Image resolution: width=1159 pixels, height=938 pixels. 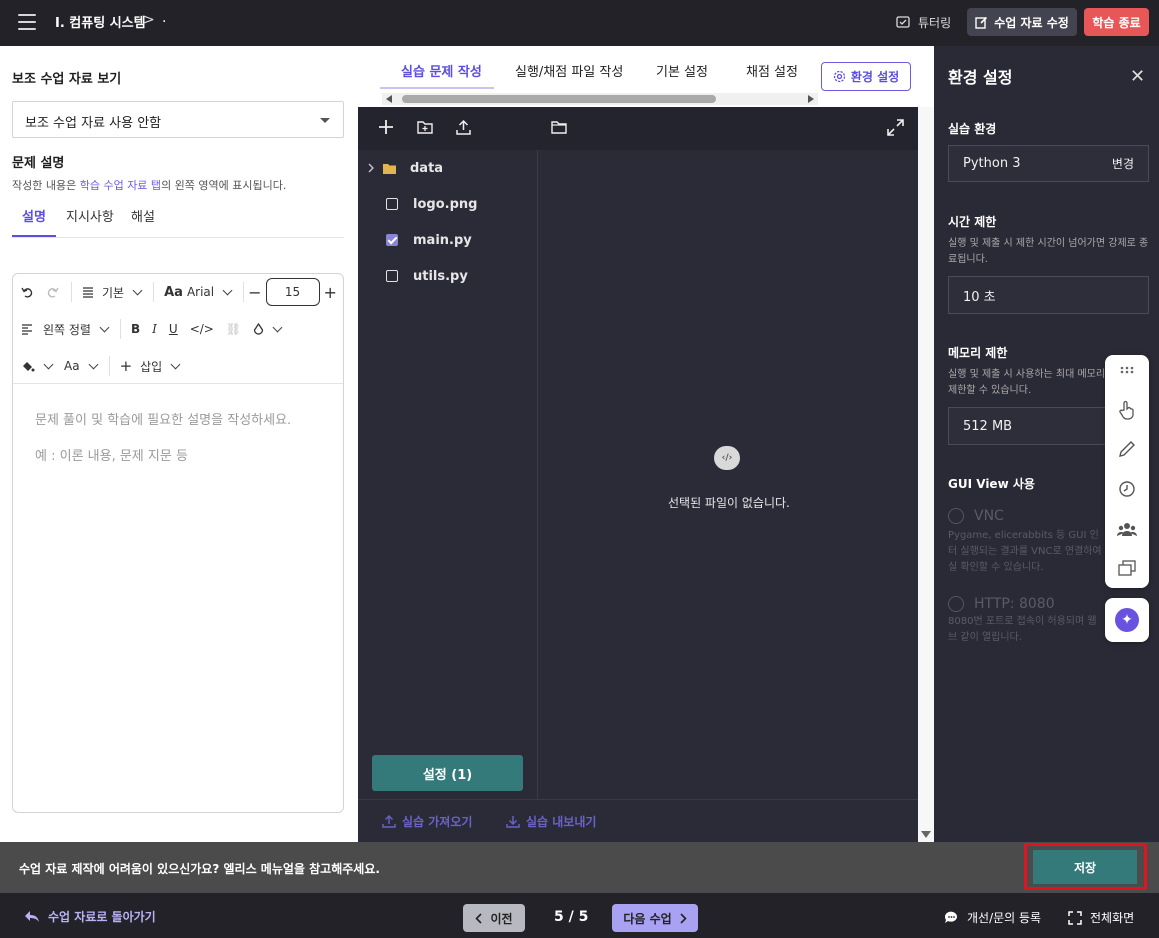 I want to click on group-users-icon, so click(x=1127, y=529).